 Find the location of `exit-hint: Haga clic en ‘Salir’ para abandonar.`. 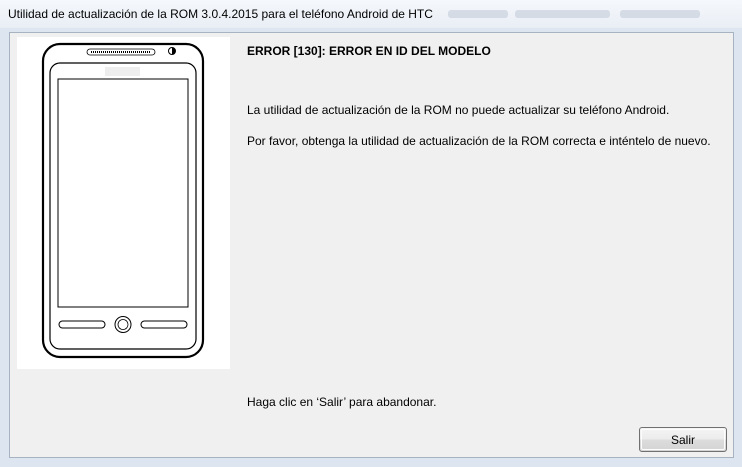

exit-hint: Haga clic en ‘Salir’ para abandonar. is located at coordinates (342, 402).